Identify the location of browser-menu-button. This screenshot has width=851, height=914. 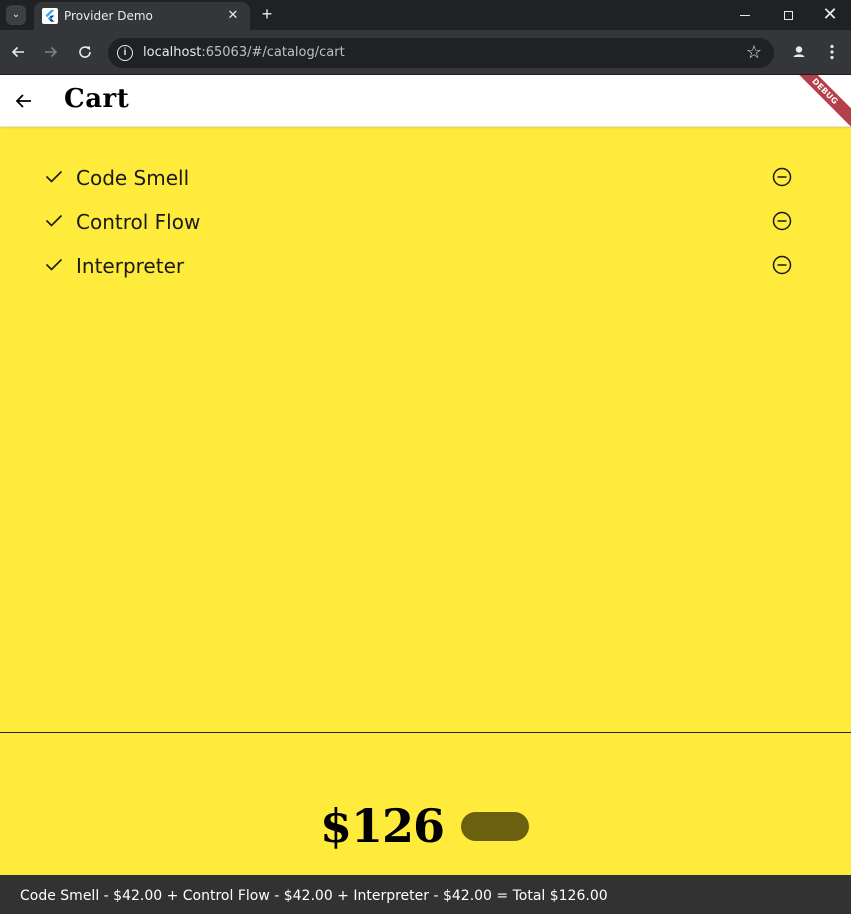
(832, 52).